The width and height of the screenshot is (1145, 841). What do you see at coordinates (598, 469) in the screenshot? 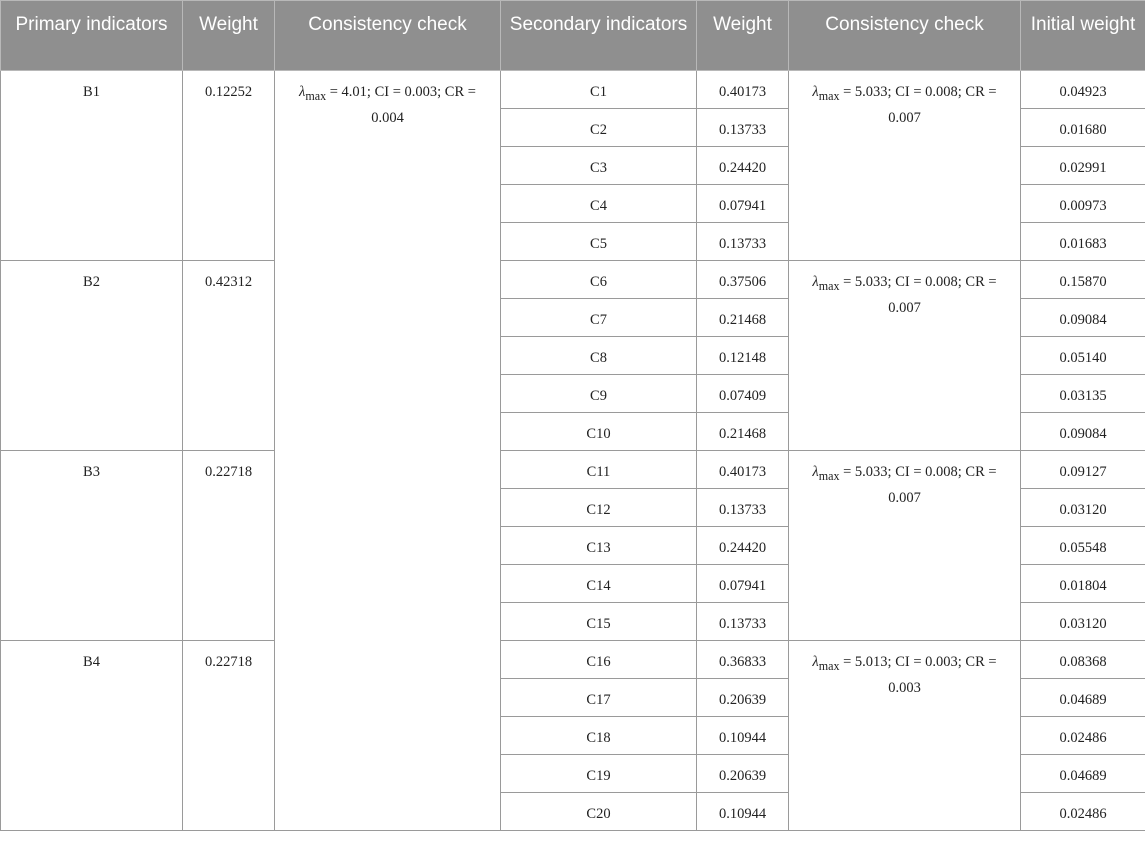
I see `secondary-indicator-cell: C11` at bounding box center [598, 469].